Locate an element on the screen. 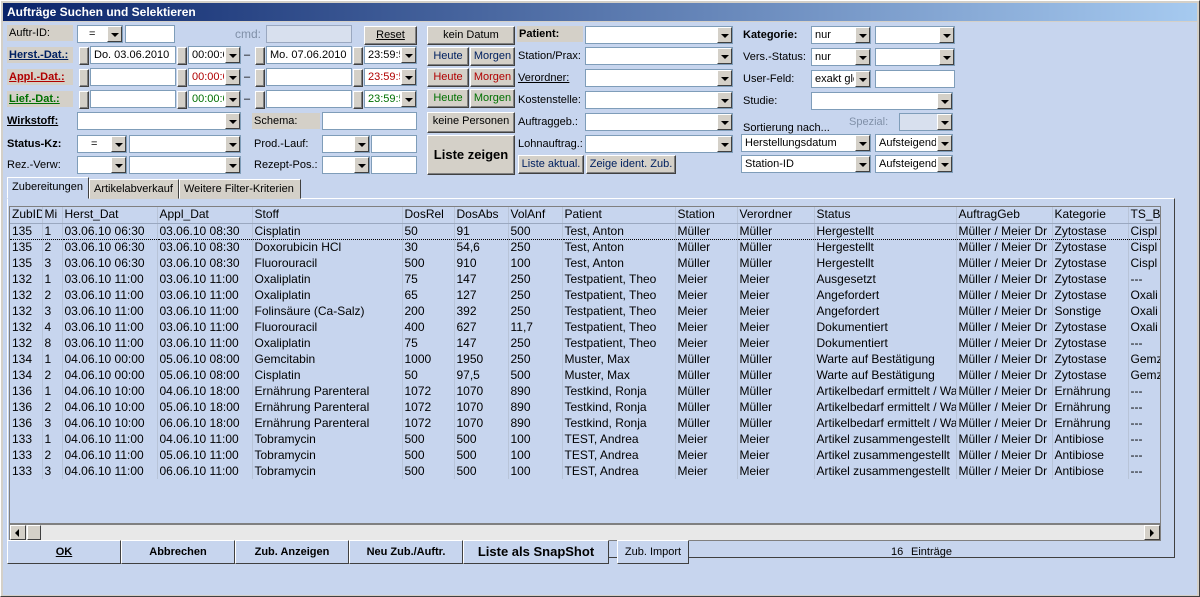  verordner-select is located at coordinates (659, 78).